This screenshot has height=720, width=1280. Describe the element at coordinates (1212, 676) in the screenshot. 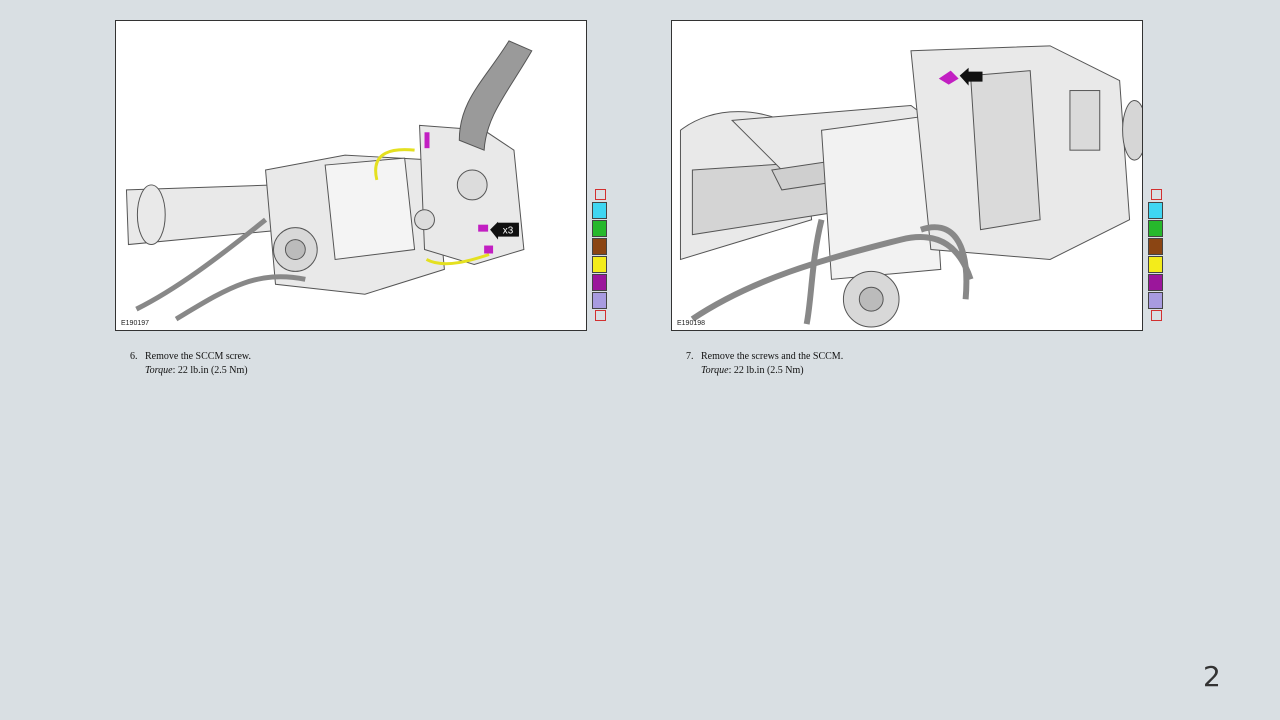

I see `page-number: 2` at that location.